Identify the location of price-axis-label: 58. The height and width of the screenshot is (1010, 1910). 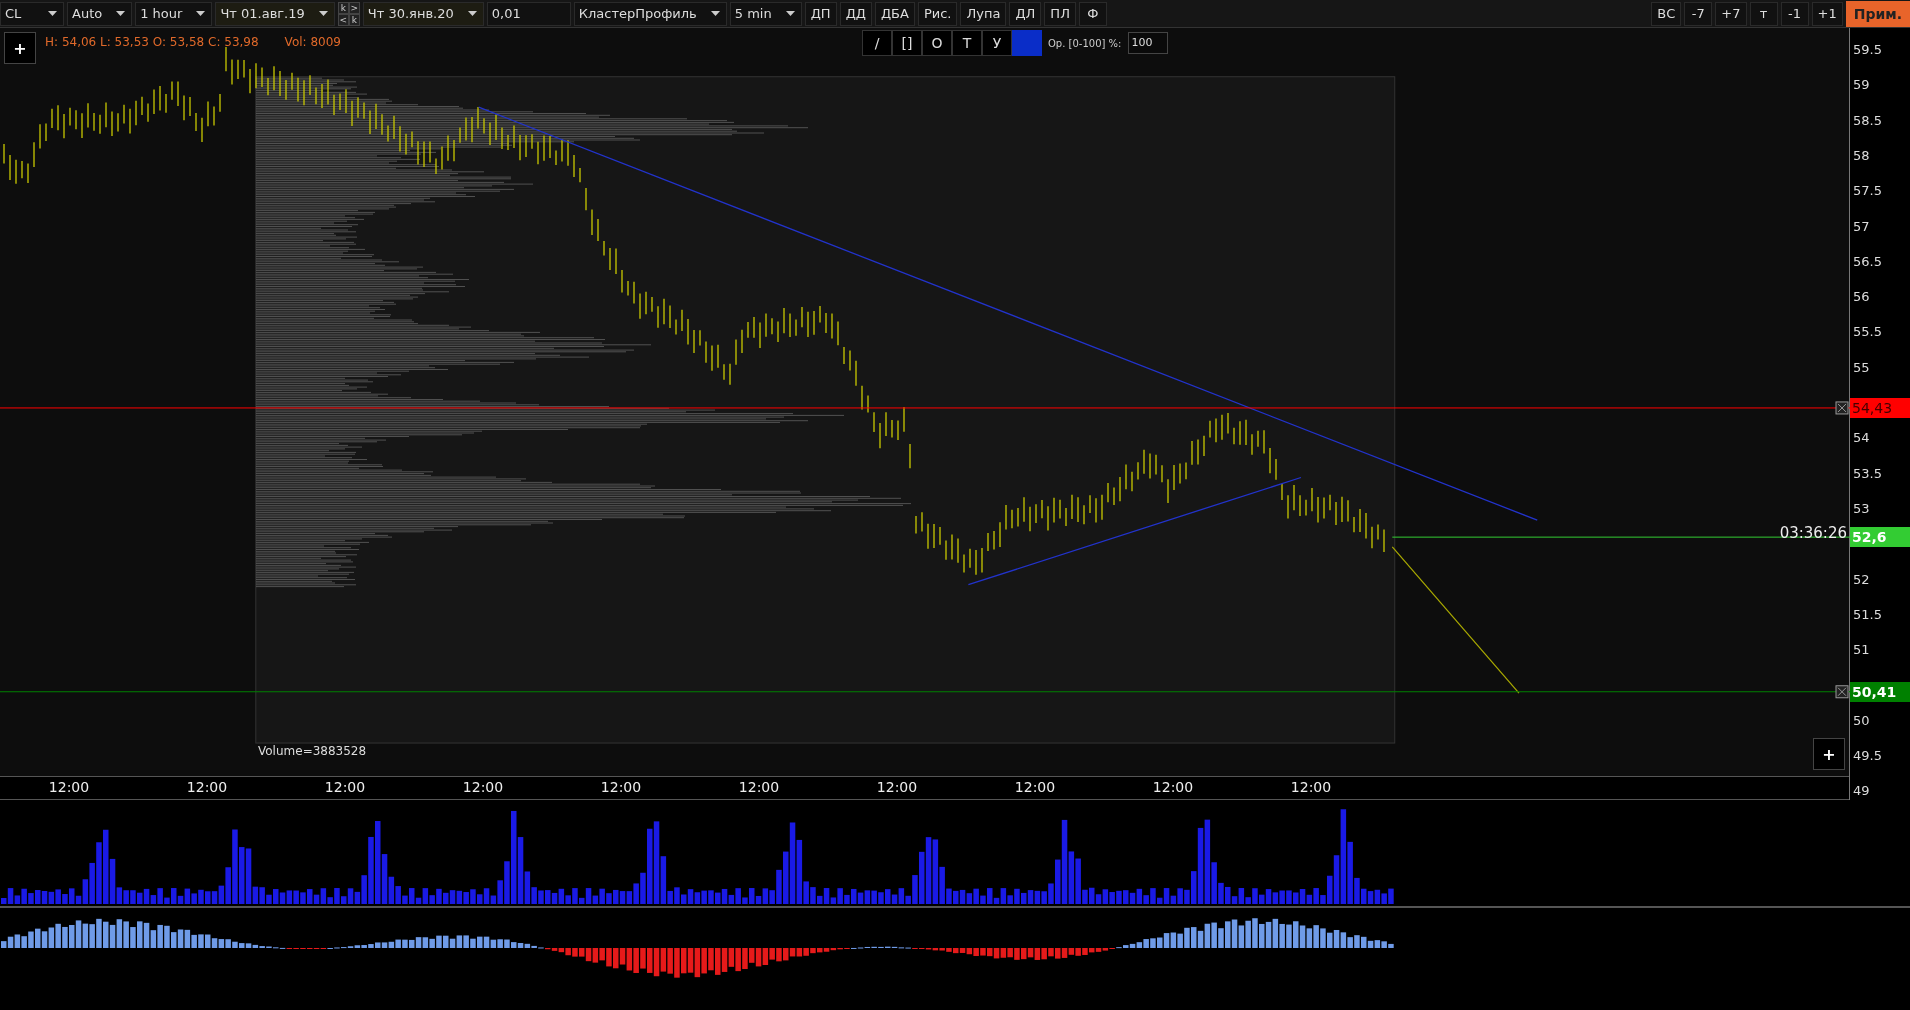
(1861, 155).